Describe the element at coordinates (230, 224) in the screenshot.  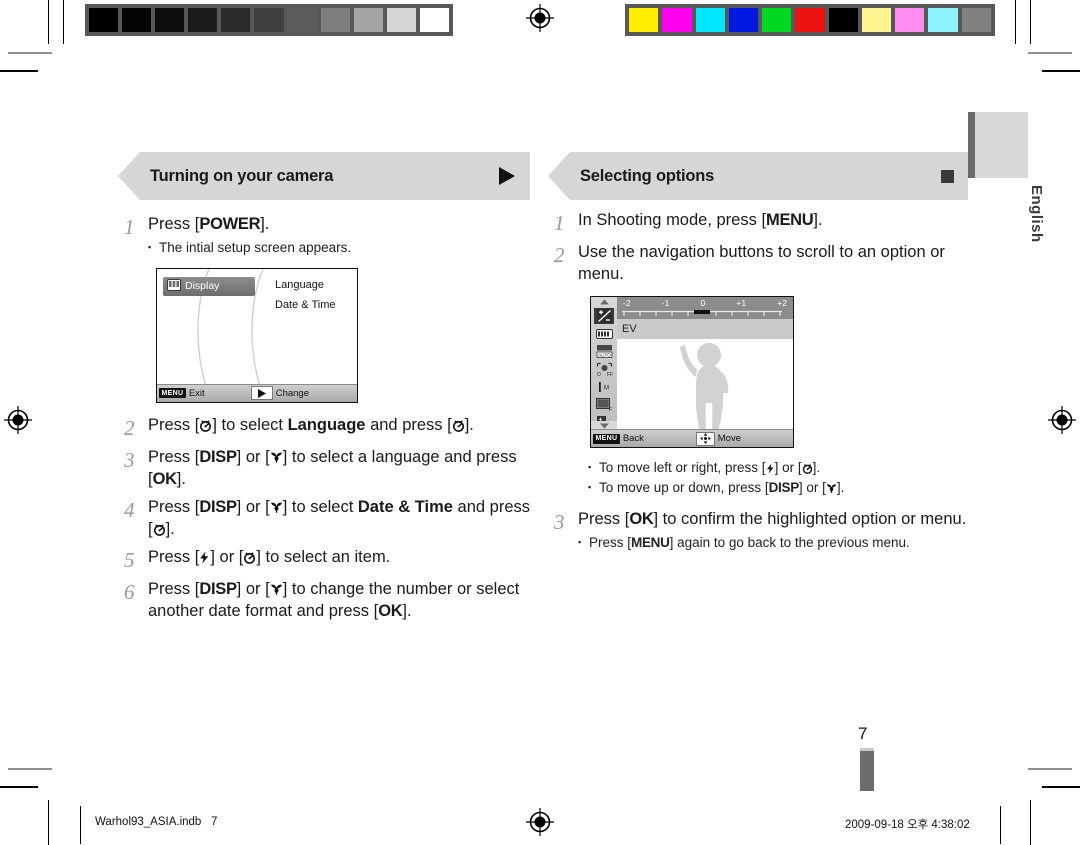
I see `key-power: POWER` at that location.